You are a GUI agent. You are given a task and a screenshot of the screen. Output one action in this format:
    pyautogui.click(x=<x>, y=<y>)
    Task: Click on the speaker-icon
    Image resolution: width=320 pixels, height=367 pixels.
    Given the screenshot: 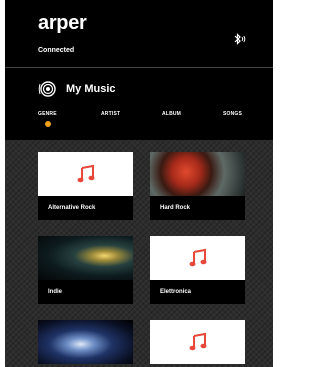 What is the action you would take?
    pyautogui.click(x=47, y=89)
    